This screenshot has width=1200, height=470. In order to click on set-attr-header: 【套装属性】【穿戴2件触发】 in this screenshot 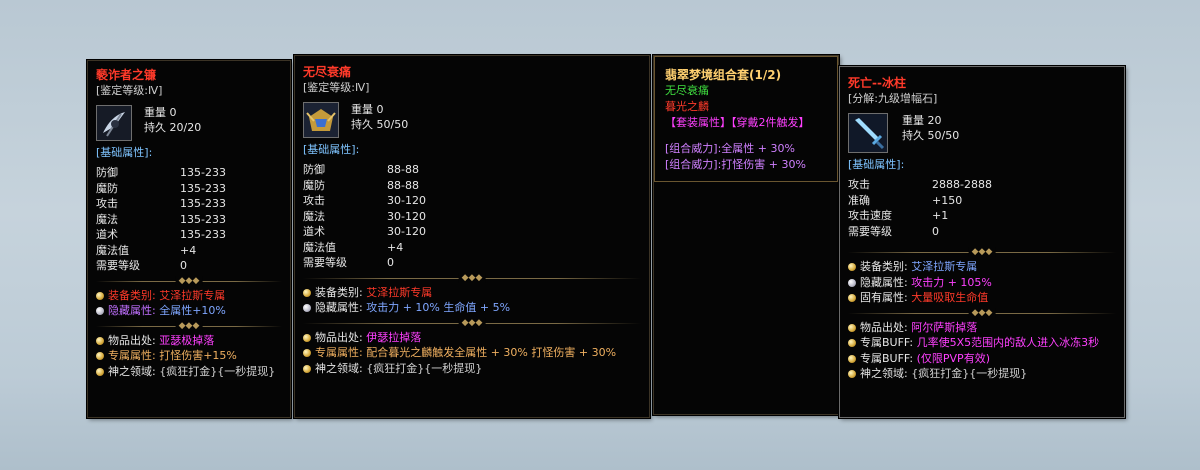, I will do `click(737, 122)`.